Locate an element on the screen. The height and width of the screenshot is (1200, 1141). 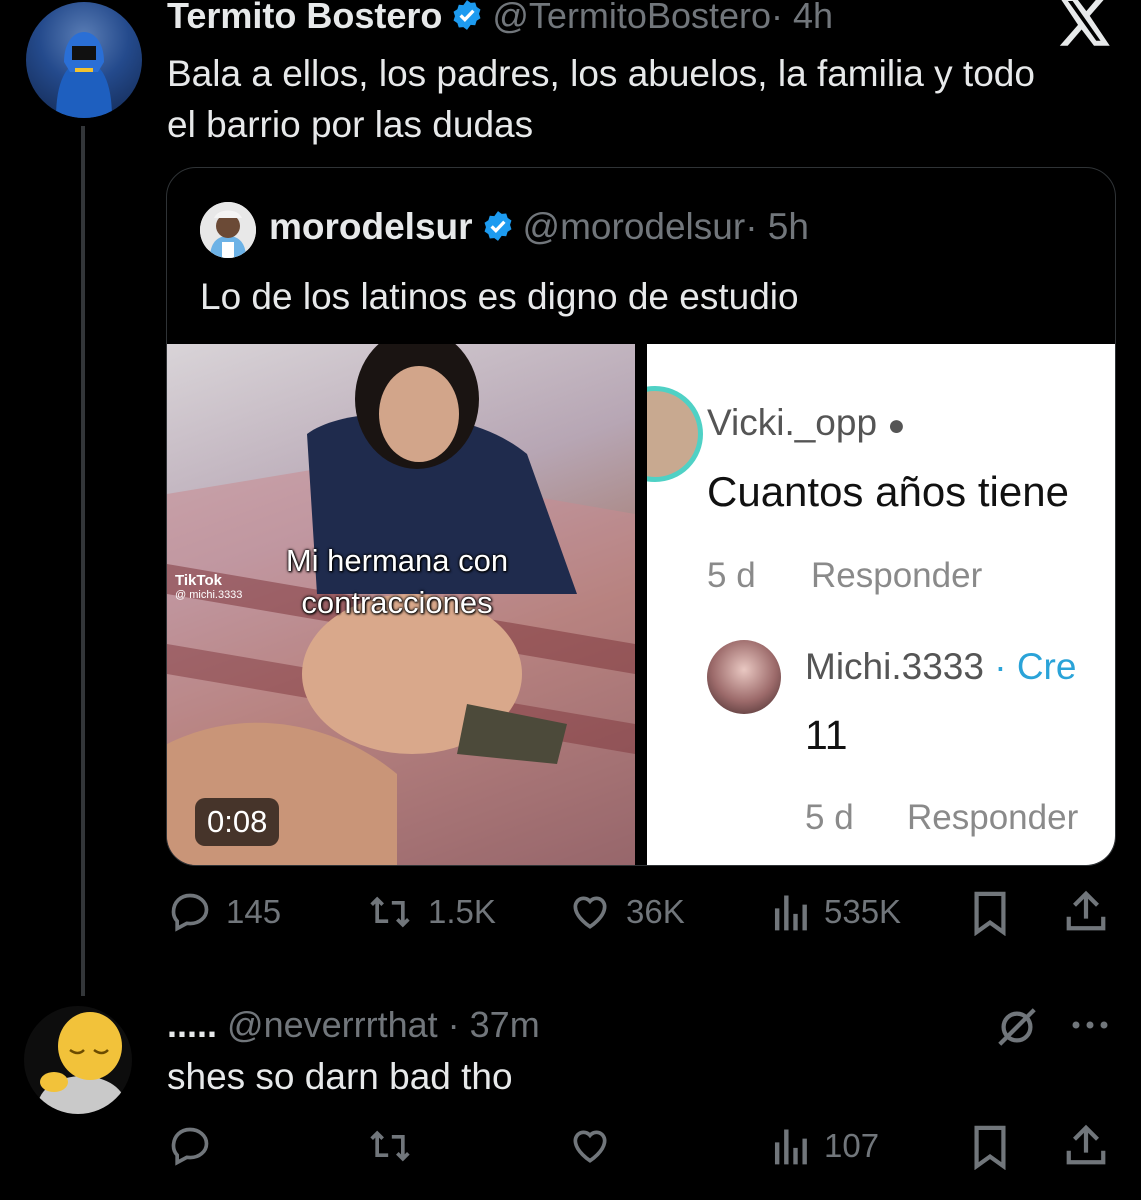
repost-count: 1.5K is located at coordinates (462, 911).